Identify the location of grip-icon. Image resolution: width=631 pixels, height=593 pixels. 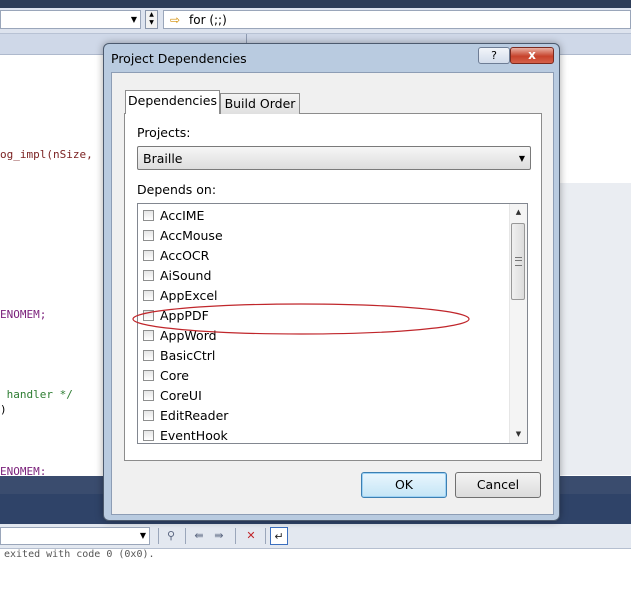
(518, 261).